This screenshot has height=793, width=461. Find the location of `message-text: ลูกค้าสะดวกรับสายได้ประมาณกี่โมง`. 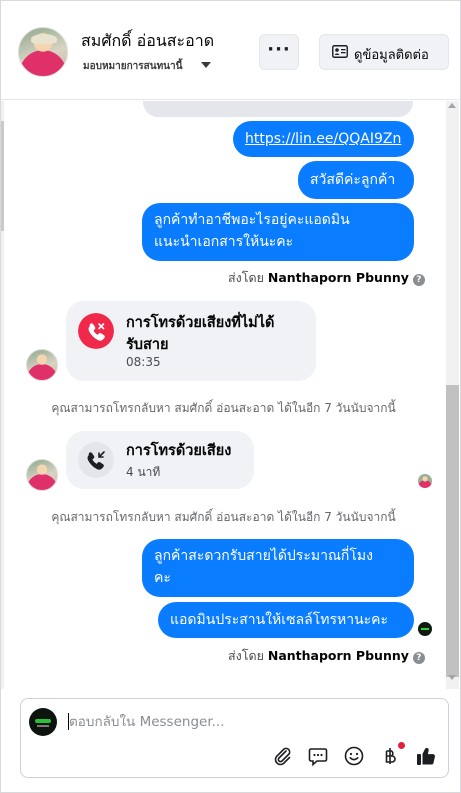

message-text: ลูกค้าสะดวกรับสายได้ประมาณกี่โมง is located at coordinates (263, 556).